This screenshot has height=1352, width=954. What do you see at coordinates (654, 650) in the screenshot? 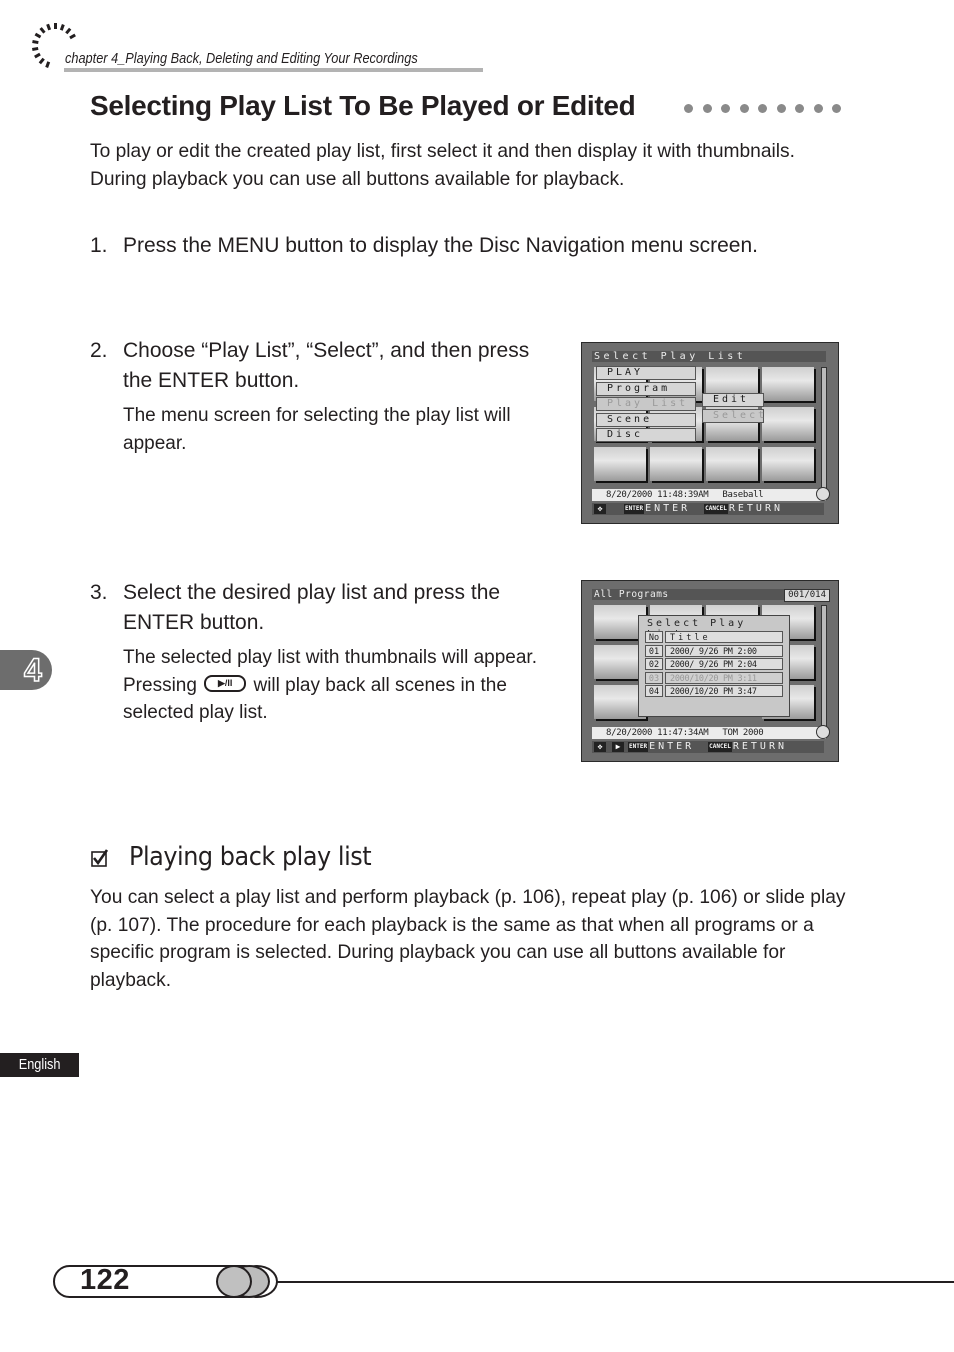
I see `row-no: 01` at bounding box center [654, 650].